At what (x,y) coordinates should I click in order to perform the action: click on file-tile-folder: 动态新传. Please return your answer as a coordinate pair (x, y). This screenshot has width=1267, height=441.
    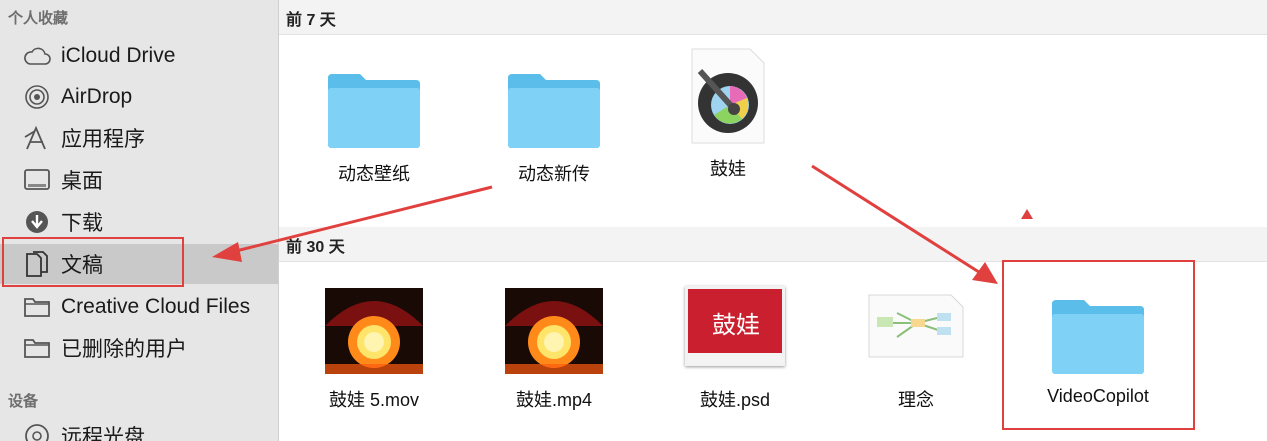
    Looking at the image, I should click on (554, 130).